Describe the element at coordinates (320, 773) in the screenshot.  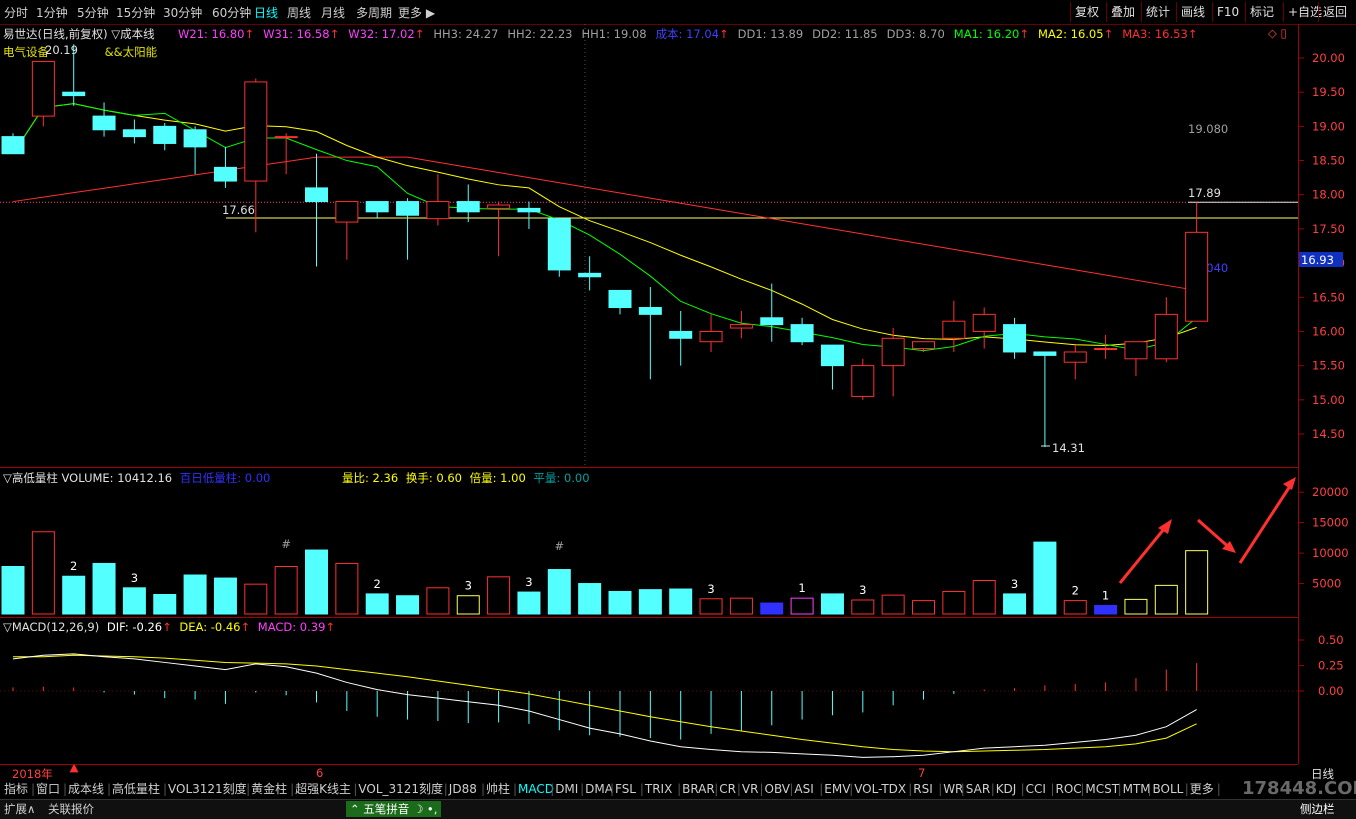
I see `date-month-6: 6` at that location.